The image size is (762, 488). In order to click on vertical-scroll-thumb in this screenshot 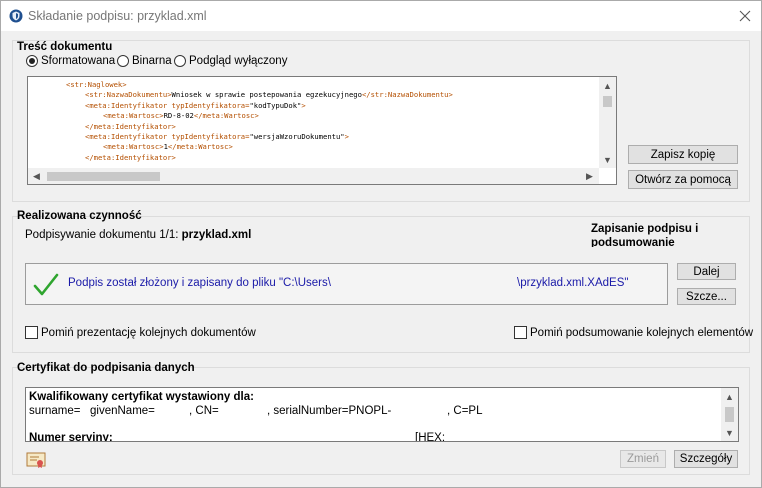, I will do `click(607, 101)`.